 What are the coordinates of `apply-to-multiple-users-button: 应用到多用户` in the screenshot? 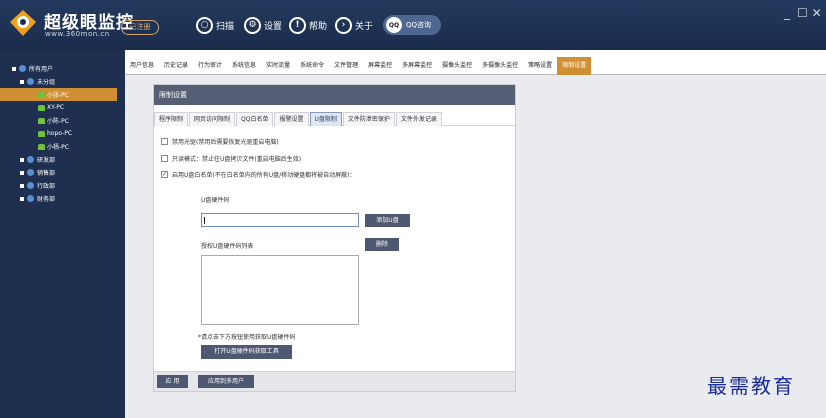 It's located at (226, 381).